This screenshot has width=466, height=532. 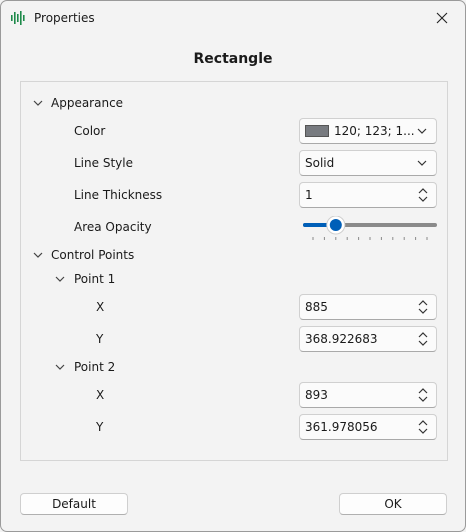 I want to click on close-button, so click(x=442, y=18).